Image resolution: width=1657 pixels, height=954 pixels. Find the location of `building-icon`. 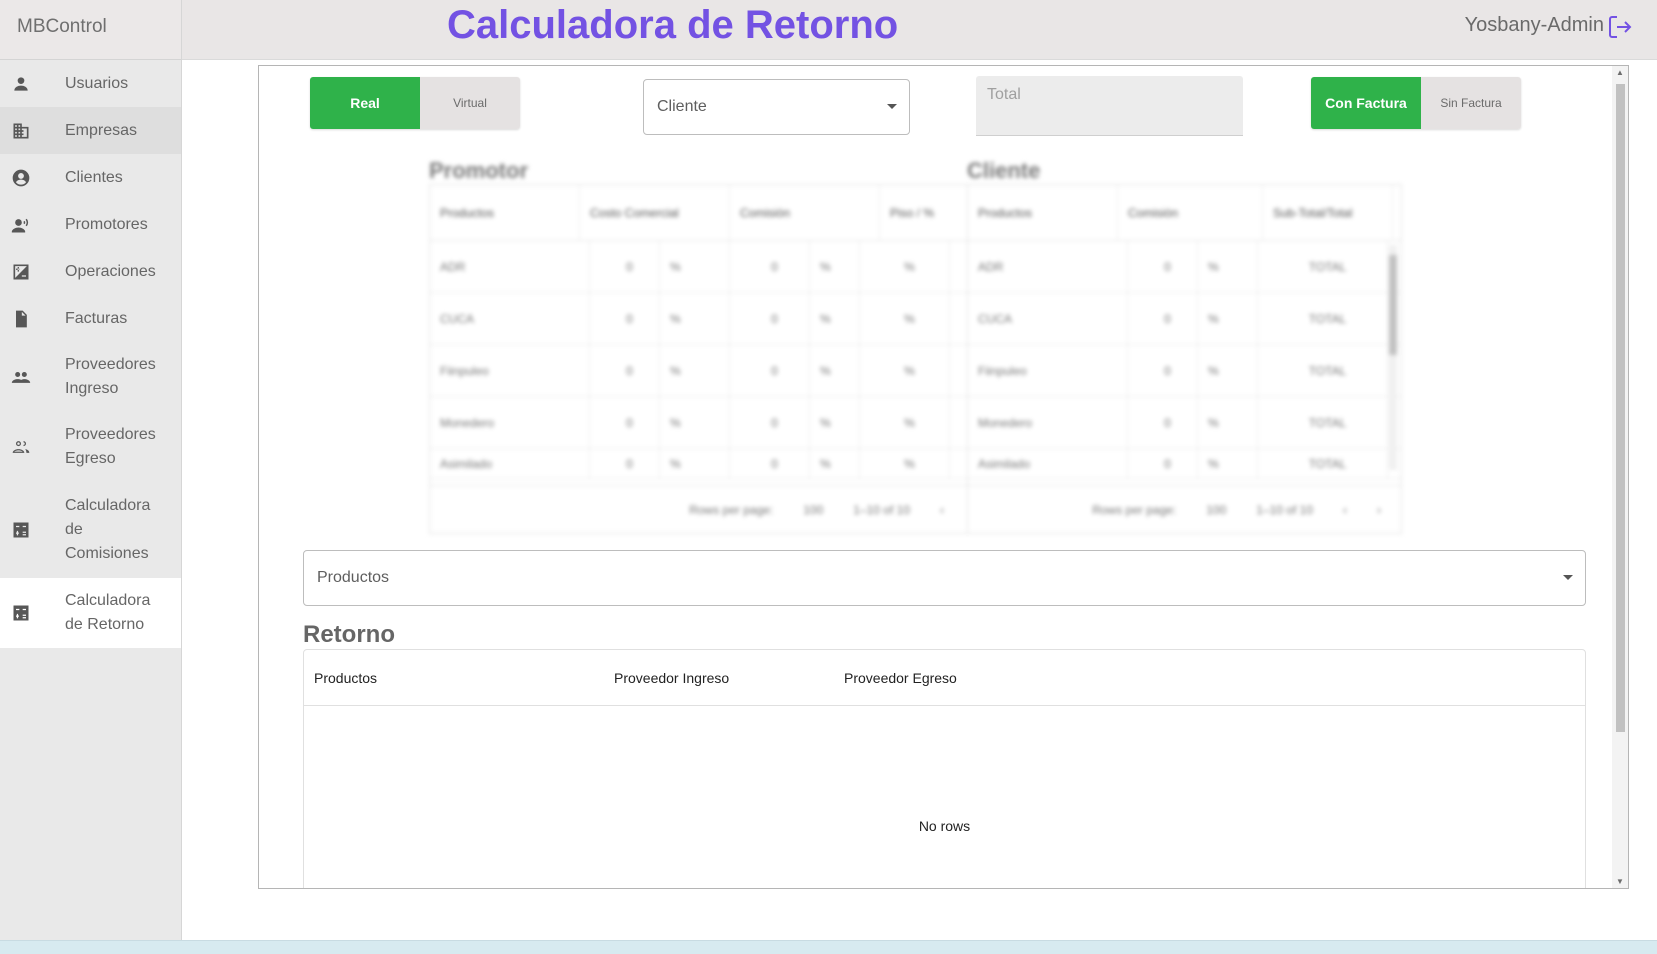

building-icon is located at coordinates (21, 131).